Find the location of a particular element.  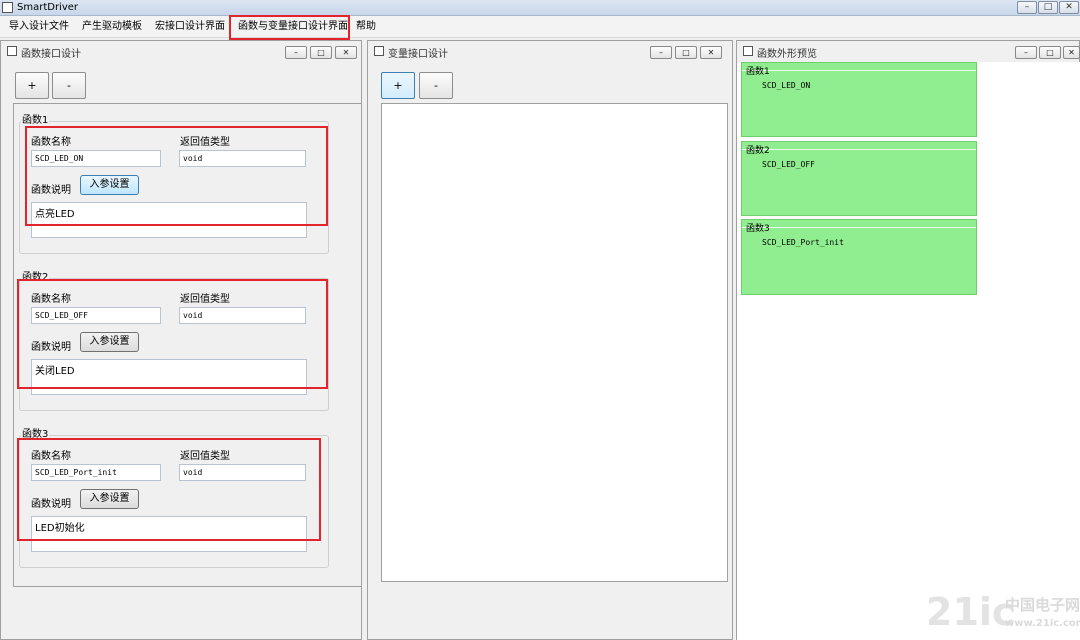

preview-label: 函数2 is located at coordinates (758, 151).